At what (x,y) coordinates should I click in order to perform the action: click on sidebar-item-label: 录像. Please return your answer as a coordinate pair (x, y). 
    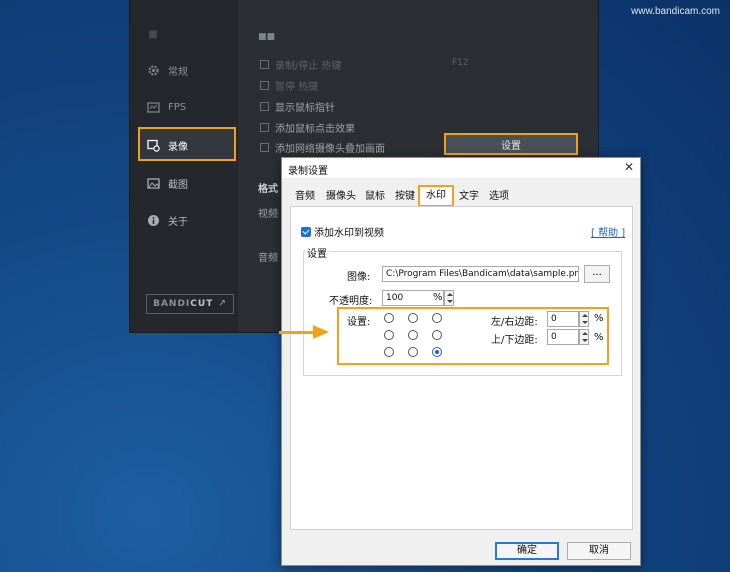
    Looking at the image, I should click on (178, 147).